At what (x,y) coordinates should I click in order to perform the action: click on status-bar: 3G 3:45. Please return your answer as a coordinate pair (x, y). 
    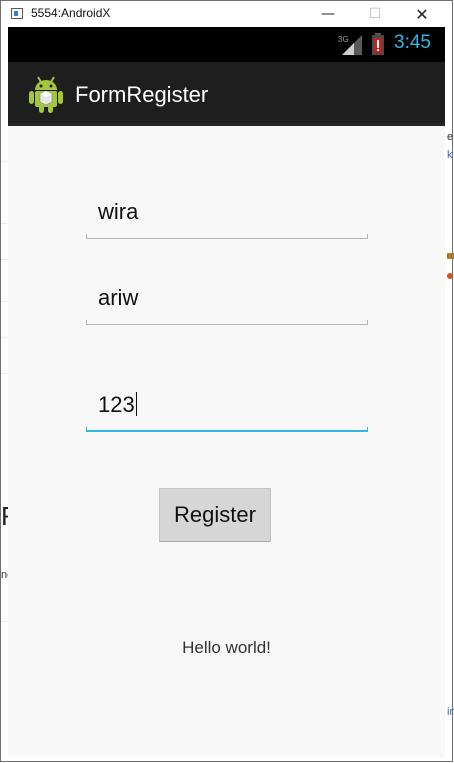
    Looking at the image, I should click on (226, 44).